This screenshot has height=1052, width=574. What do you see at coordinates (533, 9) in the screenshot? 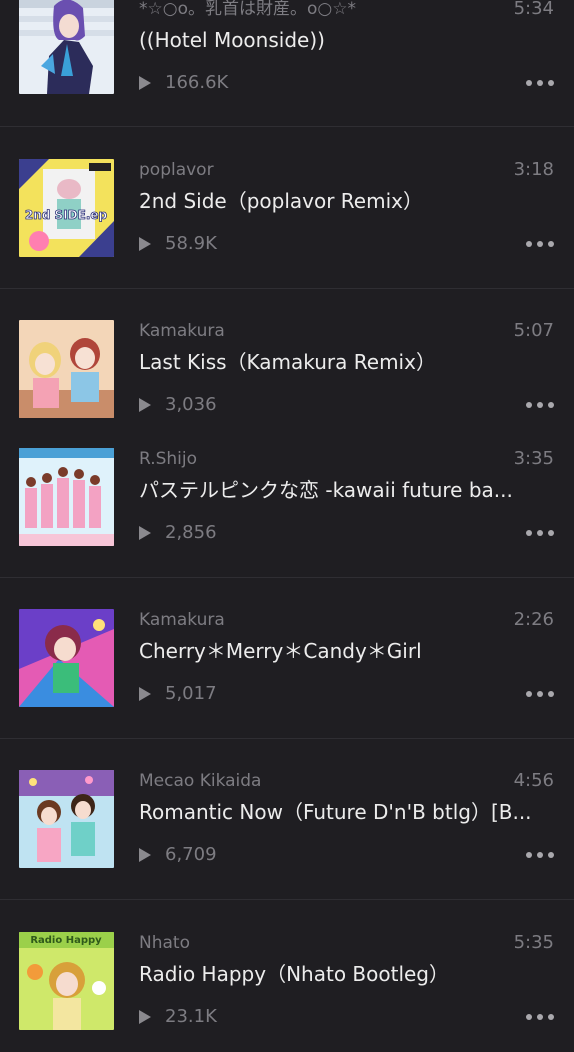
I see `track-duration: 5:34` at bounding box center [533, 9].